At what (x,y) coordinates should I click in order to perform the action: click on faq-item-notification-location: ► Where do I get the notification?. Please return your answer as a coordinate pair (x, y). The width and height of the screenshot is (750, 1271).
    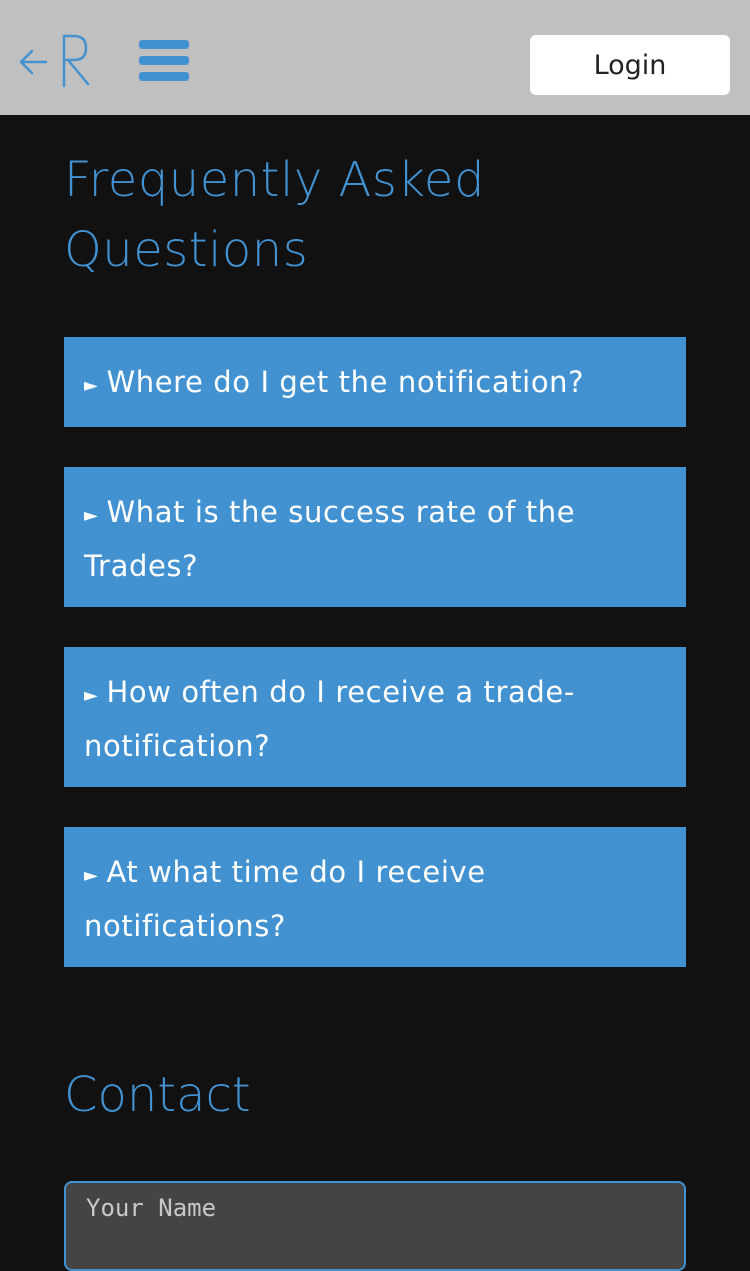
    Looking at the image, I should click on (375, 382).